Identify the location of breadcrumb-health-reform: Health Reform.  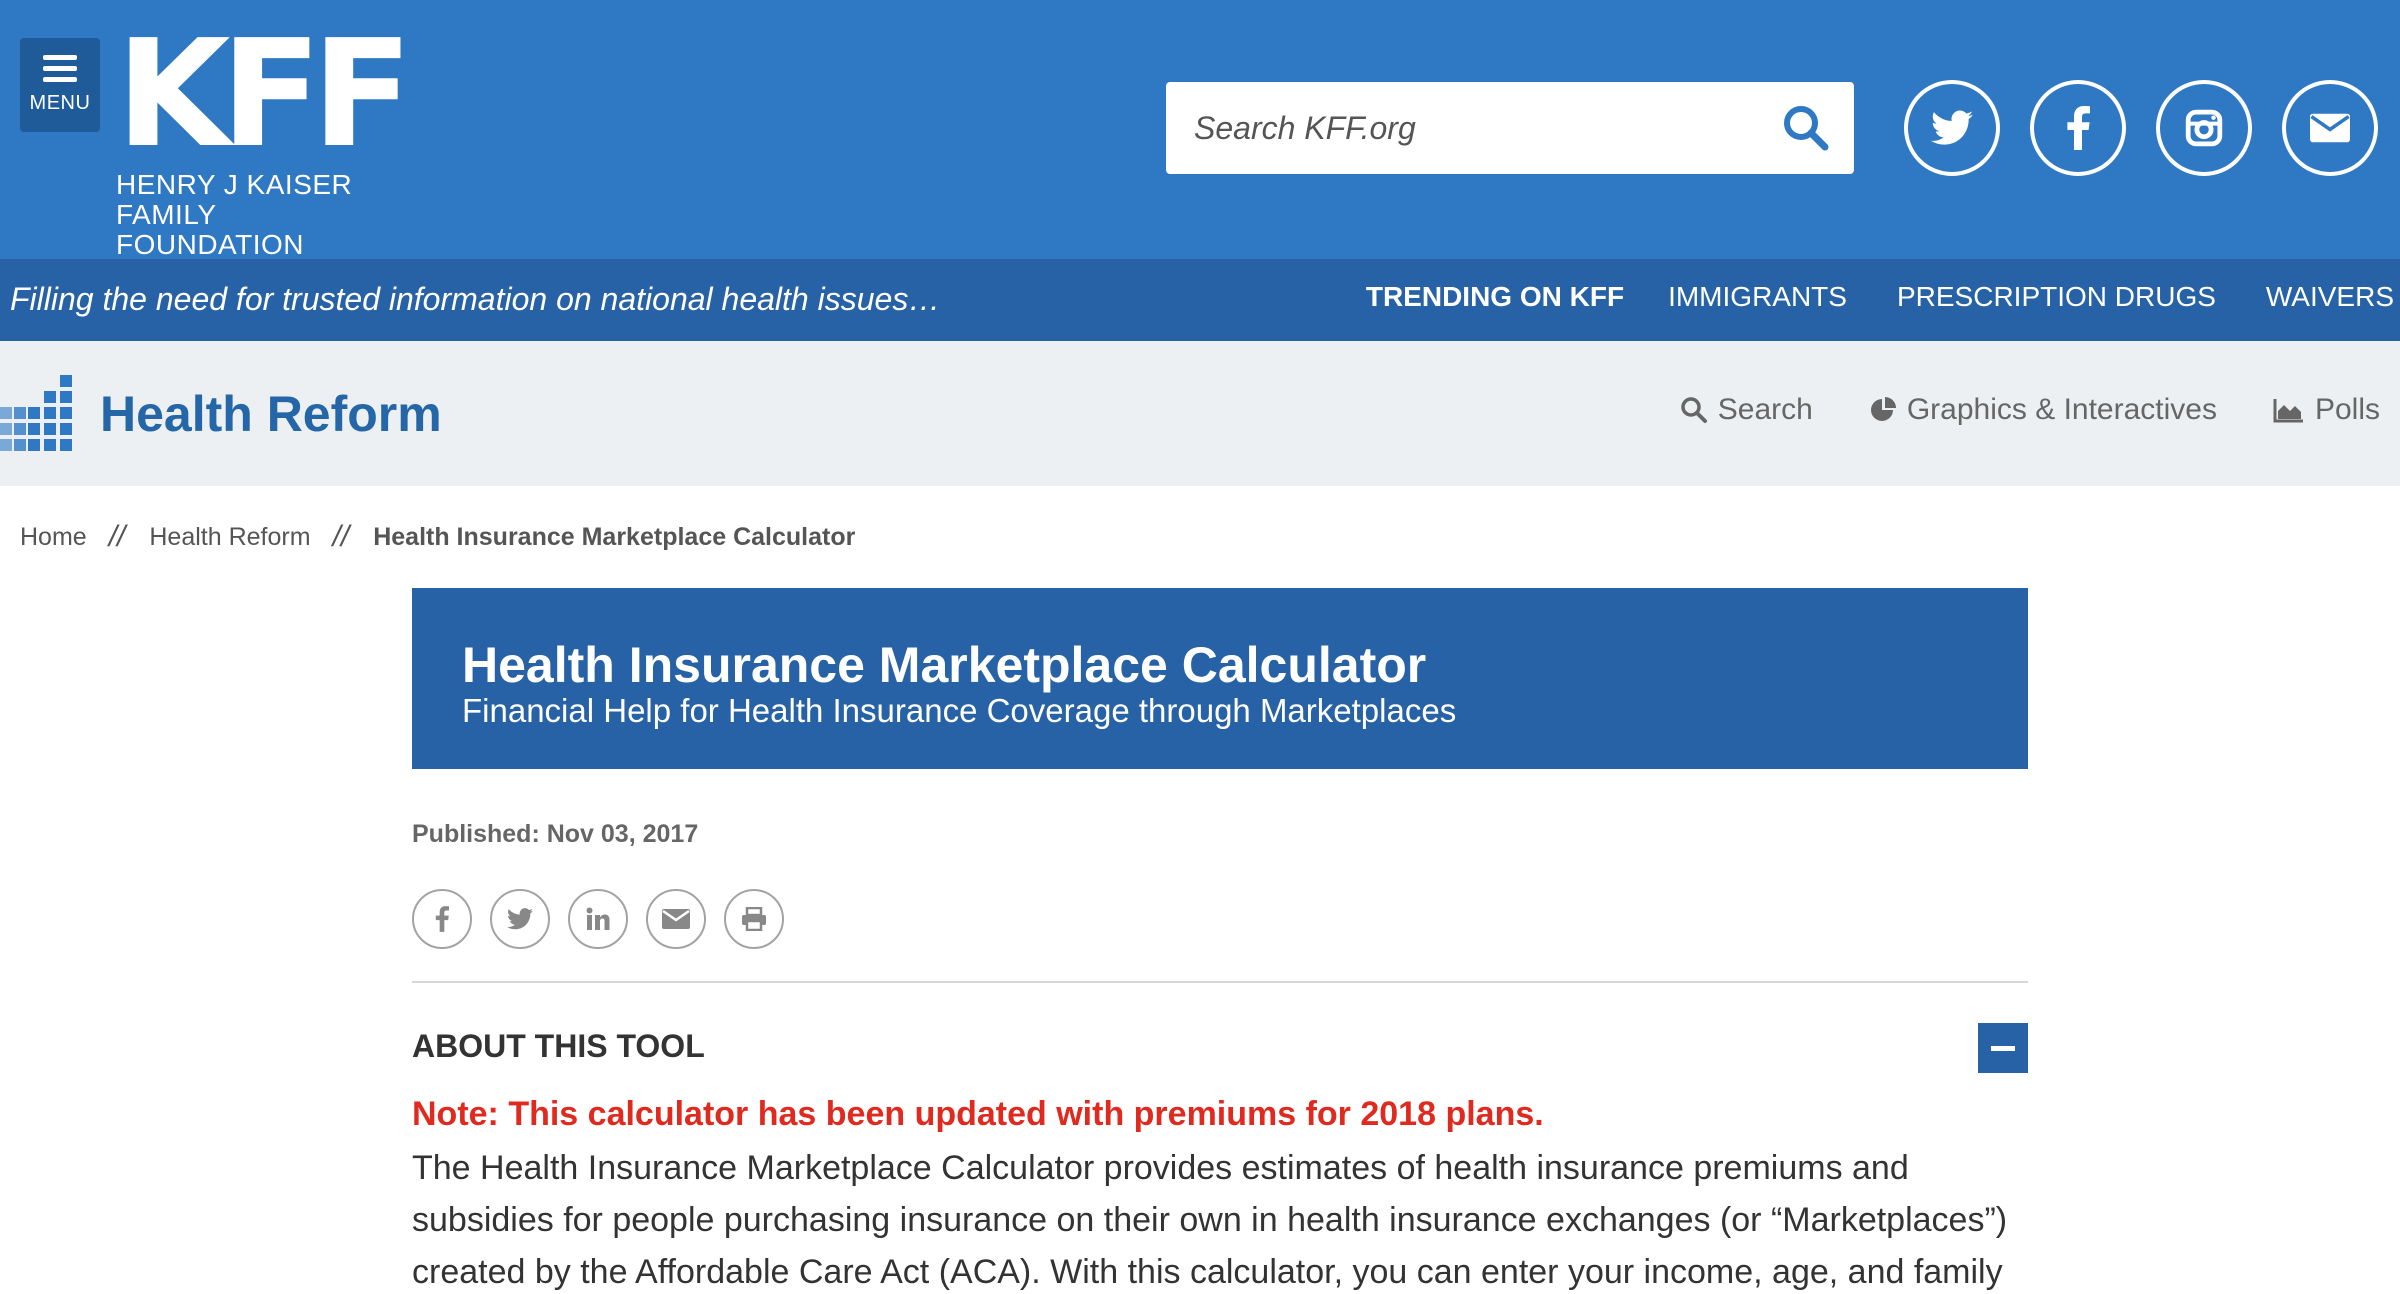
(229, 537).